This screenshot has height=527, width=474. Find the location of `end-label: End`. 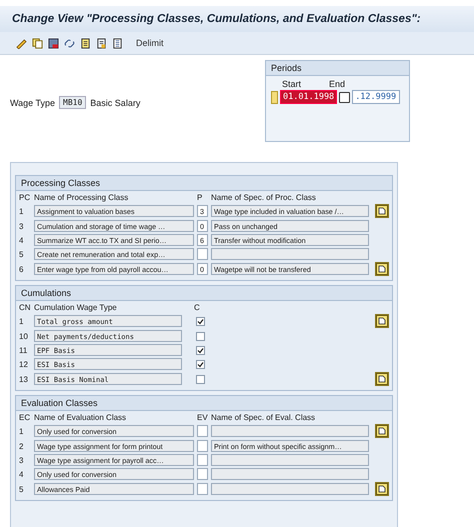

end-label: End is located at coordinates (337, 84).